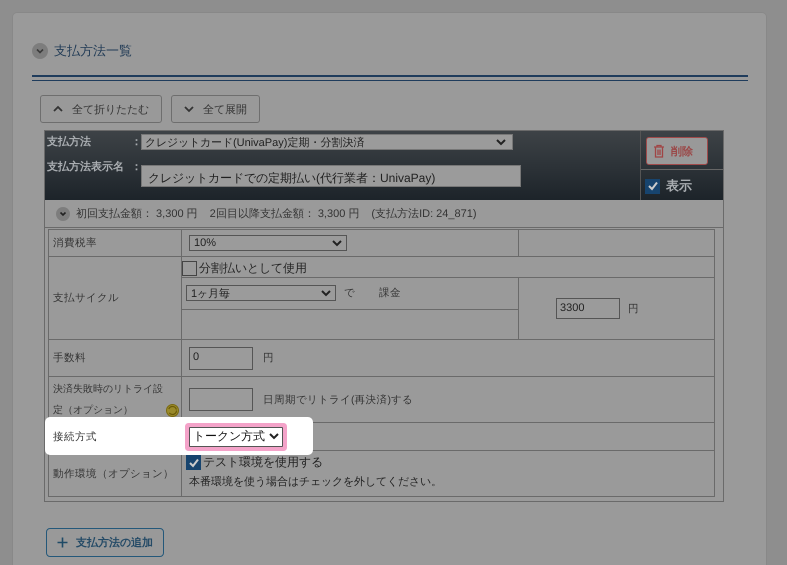 The height and width of the screenshot is (565, 787). What do you see at coordinates (652, 186) in the screenshot?
I see `visible-checkbox` at bounding box center [652, 186].